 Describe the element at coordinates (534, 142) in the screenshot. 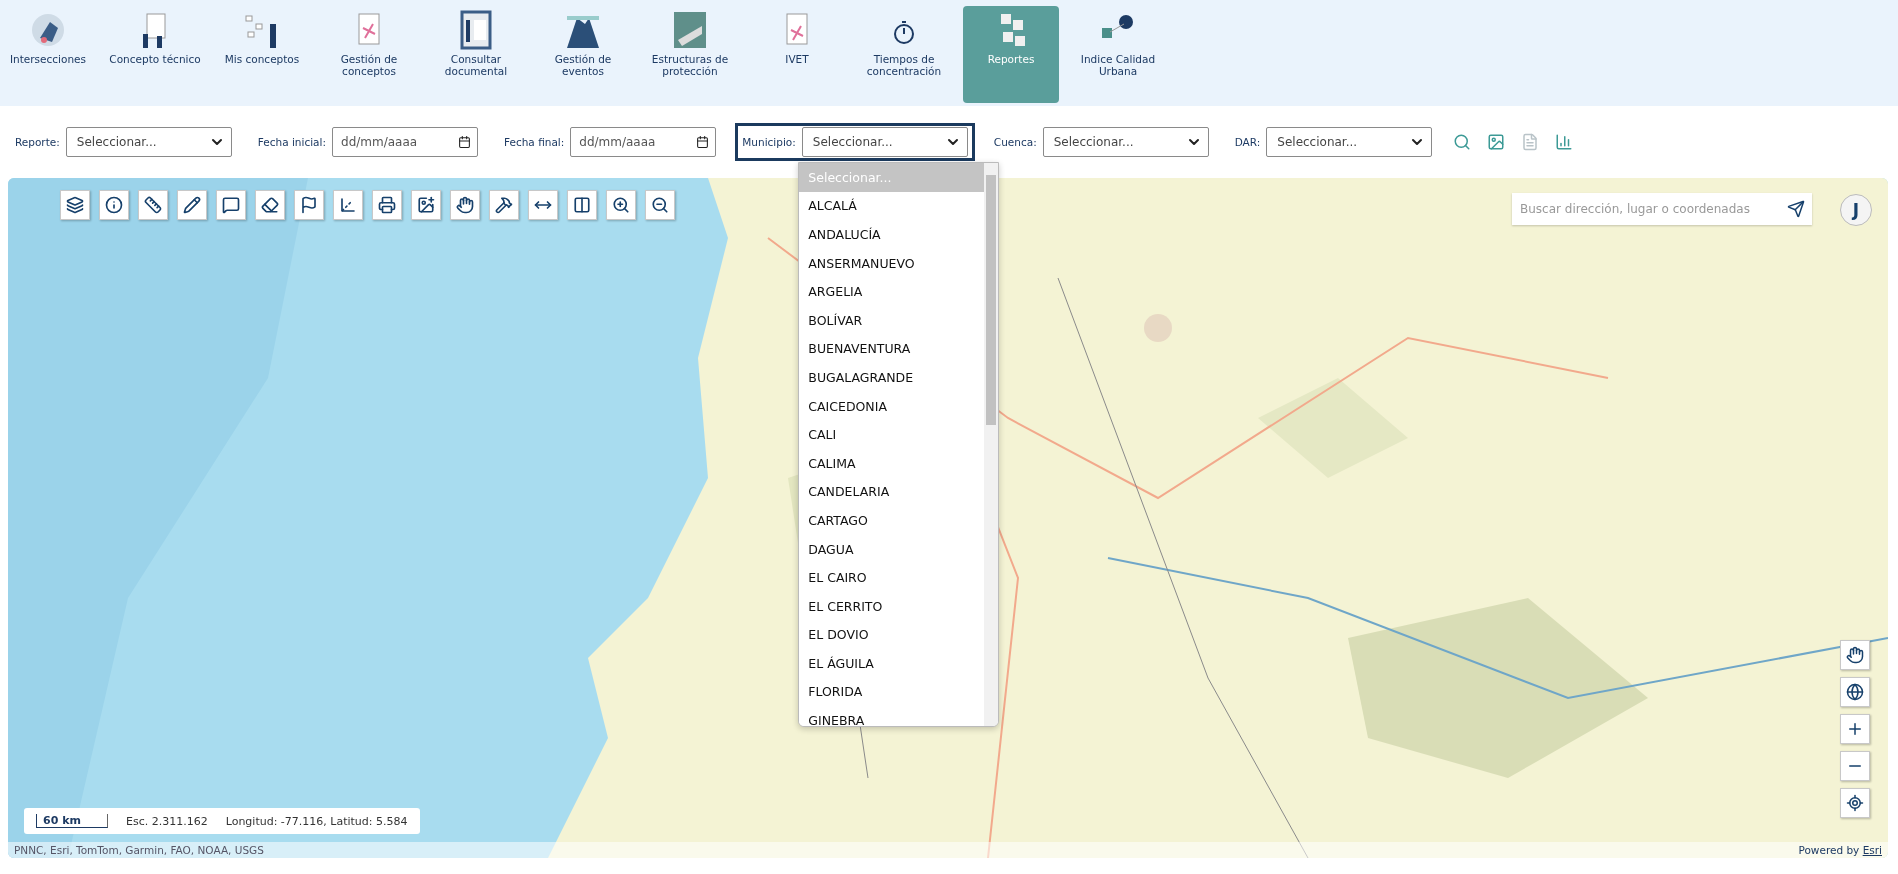

I see `filter-label: Fecha final:` at that location.